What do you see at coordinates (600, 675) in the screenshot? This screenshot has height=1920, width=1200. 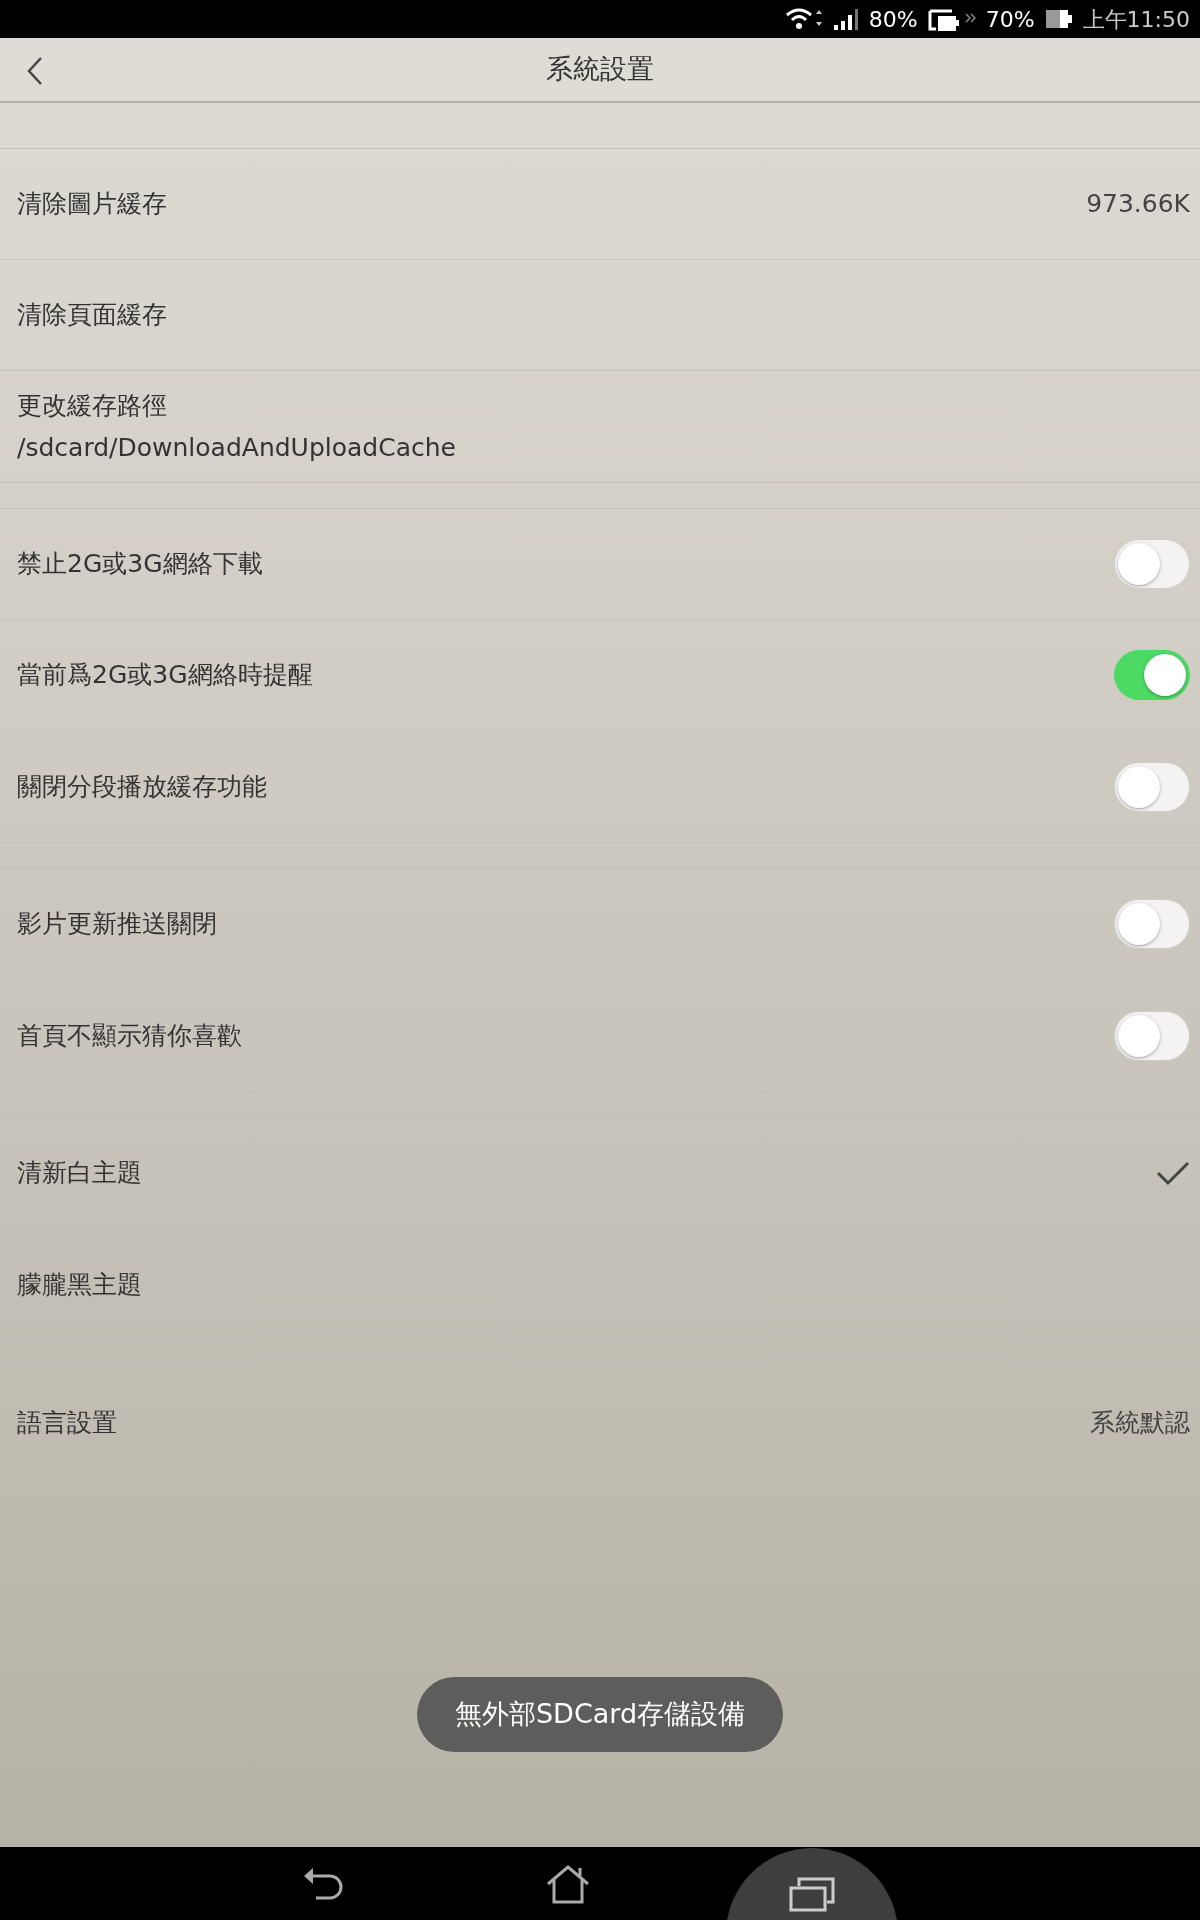 I see `settings-row: 當前爲2G或3G網絡時提醒` at bounding box center [600, 675].